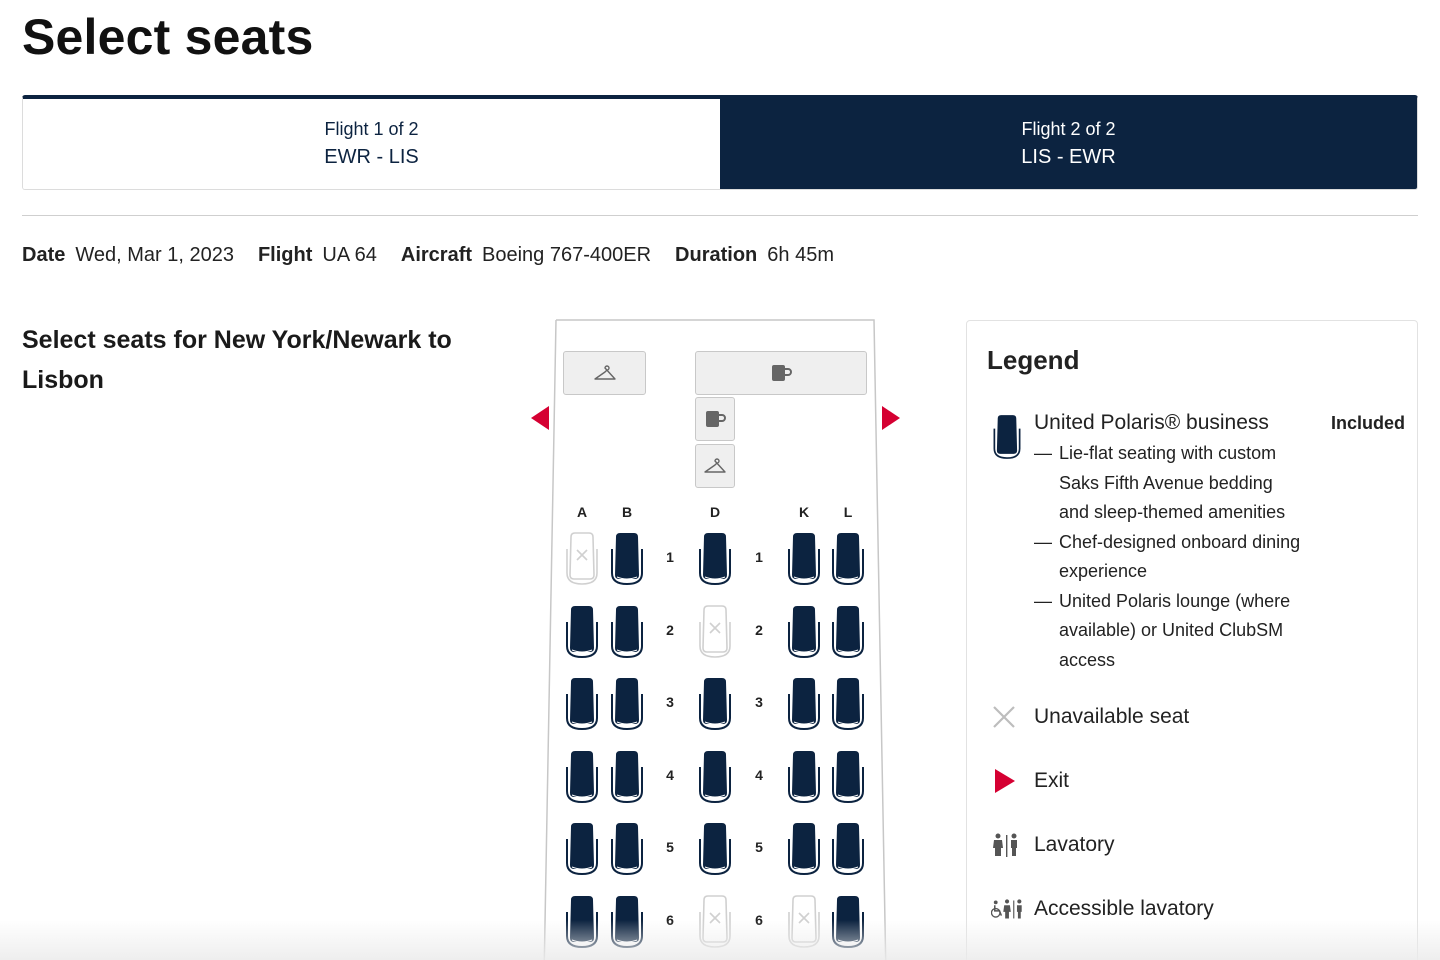  I want to click on seat-5k, so click(804, 849).